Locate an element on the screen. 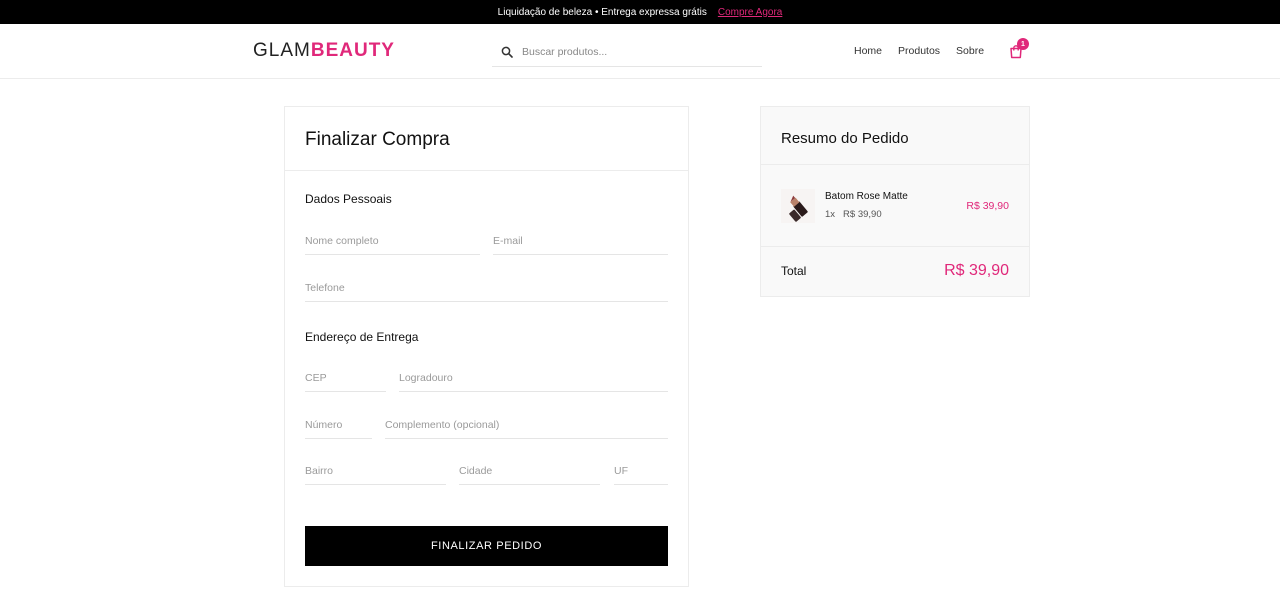  street-field-wrap is located at coordinates (533, 376).